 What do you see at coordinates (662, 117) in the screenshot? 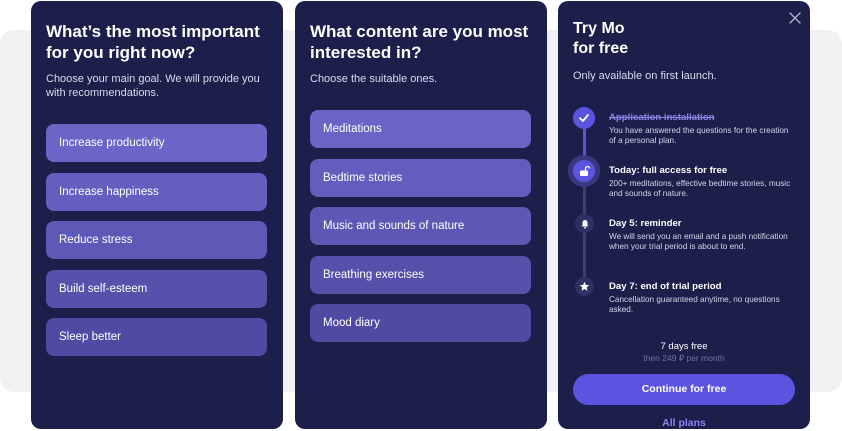
I see `step-title: Application installation` at bounding box center [662, 117].